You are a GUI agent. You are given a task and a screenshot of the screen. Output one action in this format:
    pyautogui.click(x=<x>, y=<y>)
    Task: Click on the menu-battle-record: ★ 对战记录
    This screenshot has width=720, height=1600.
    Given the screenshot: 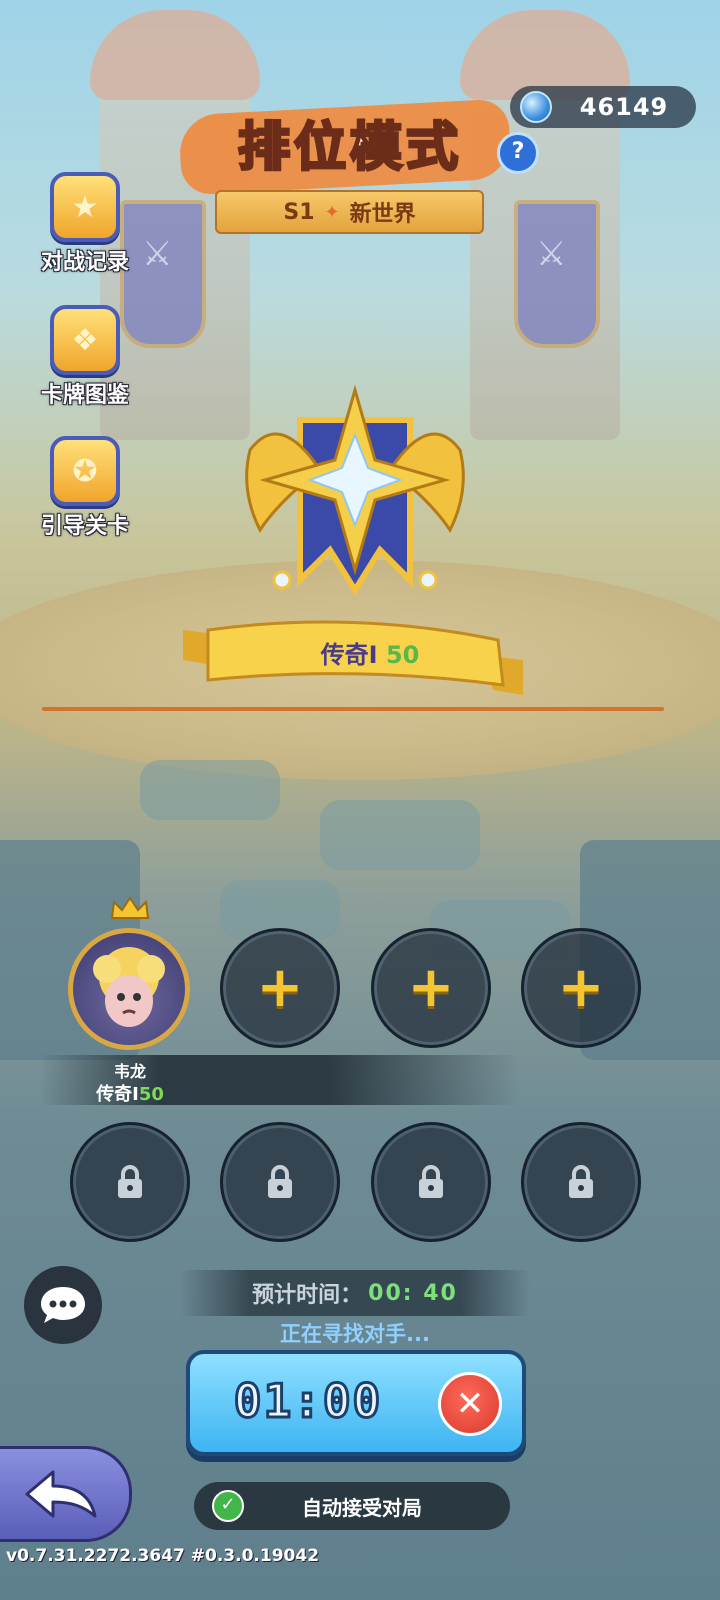 What is the action you would take?
    pyautogui.click(x=85, y=224)
    